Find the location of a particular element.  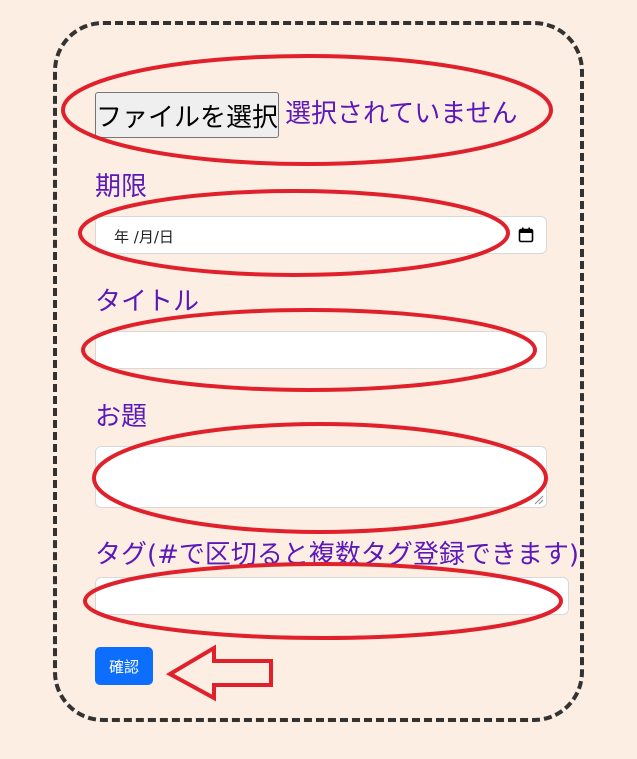

deadline-label: 期限 is located at coordinates (121, 187).